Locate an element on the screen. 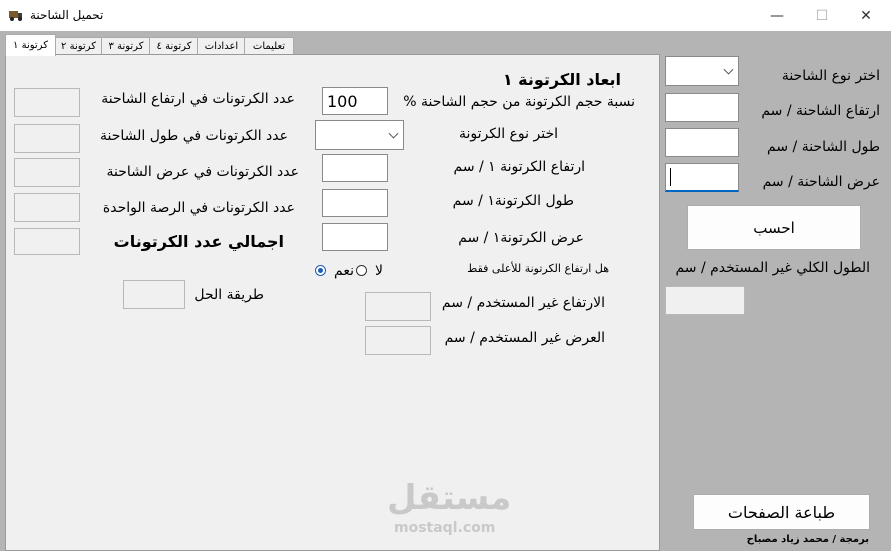  tab-settings: اعدادات is located at coordinates (221, 46).